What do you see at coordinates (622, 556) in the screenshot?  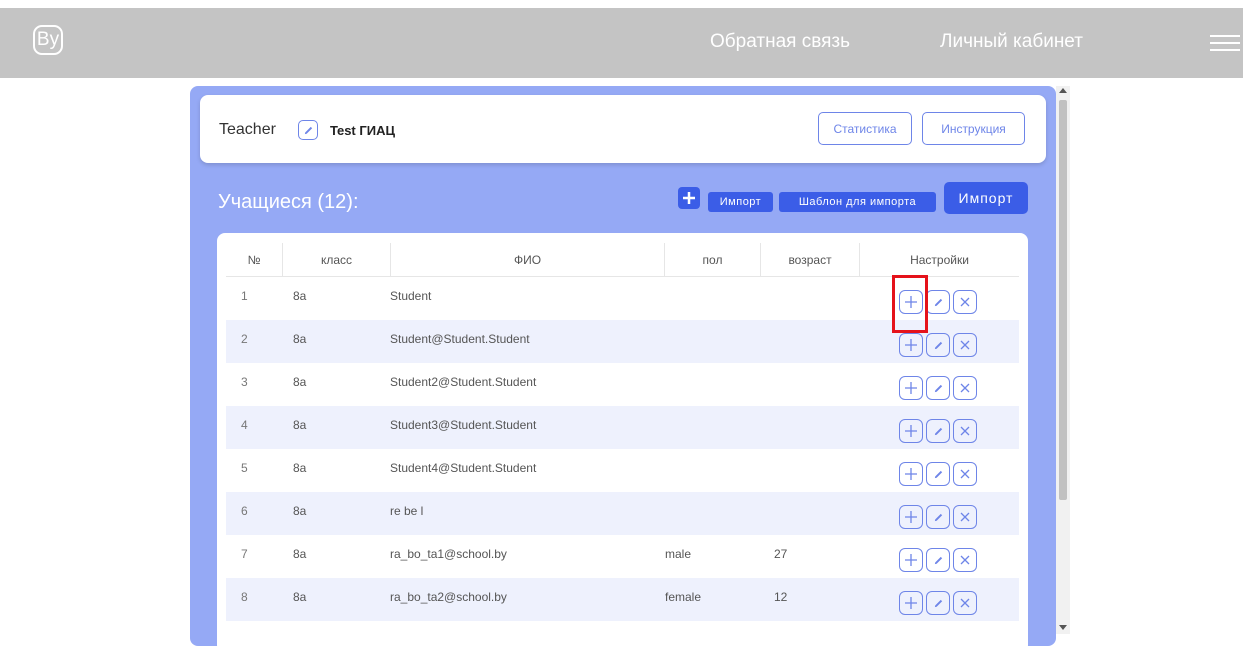 I see `table-row: 7 8а ra_bo_ta1@school.by male 27` at bounding box center [622, 556].